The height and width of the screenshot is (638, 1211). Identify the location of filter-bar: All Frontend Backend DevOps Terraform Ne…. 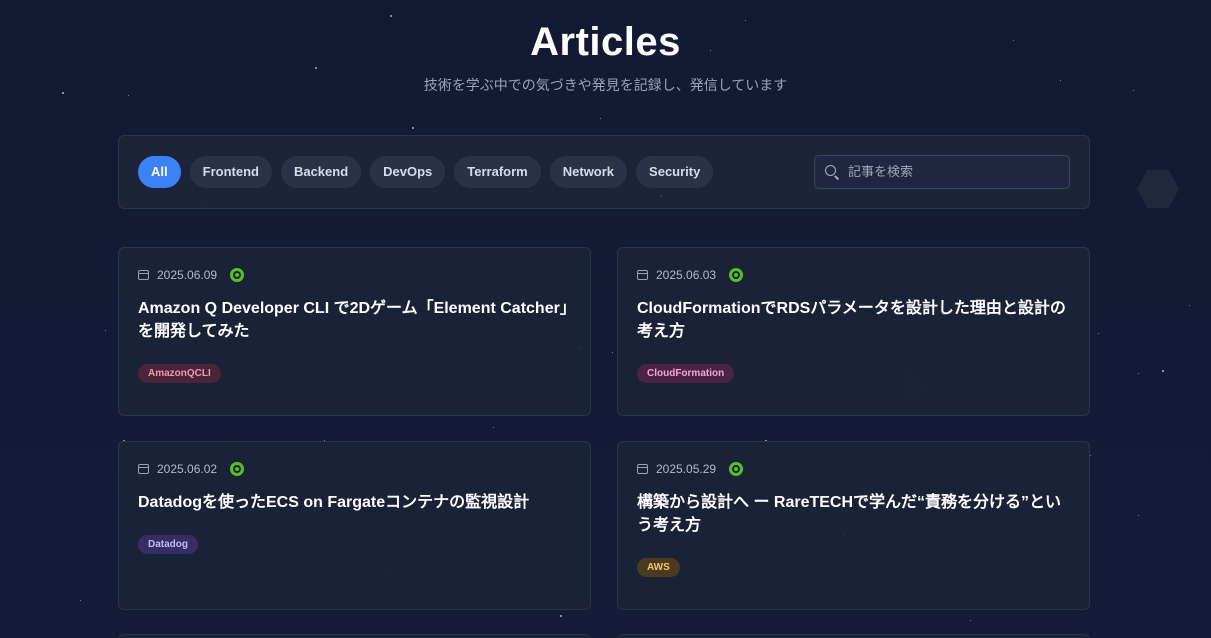
(604, 172).